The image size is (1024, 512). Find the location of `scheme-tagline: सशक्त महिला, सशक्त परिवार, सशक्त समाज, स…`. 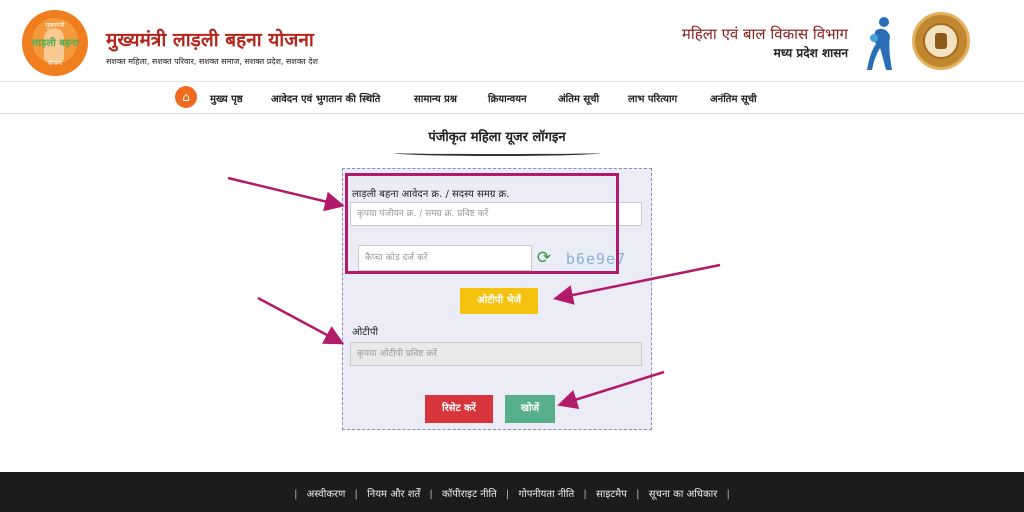

scheme-tagline: सशक्त महिला, सशक्त परिवार, सशक्त समाज, स… is located at coordinates (212, 61).